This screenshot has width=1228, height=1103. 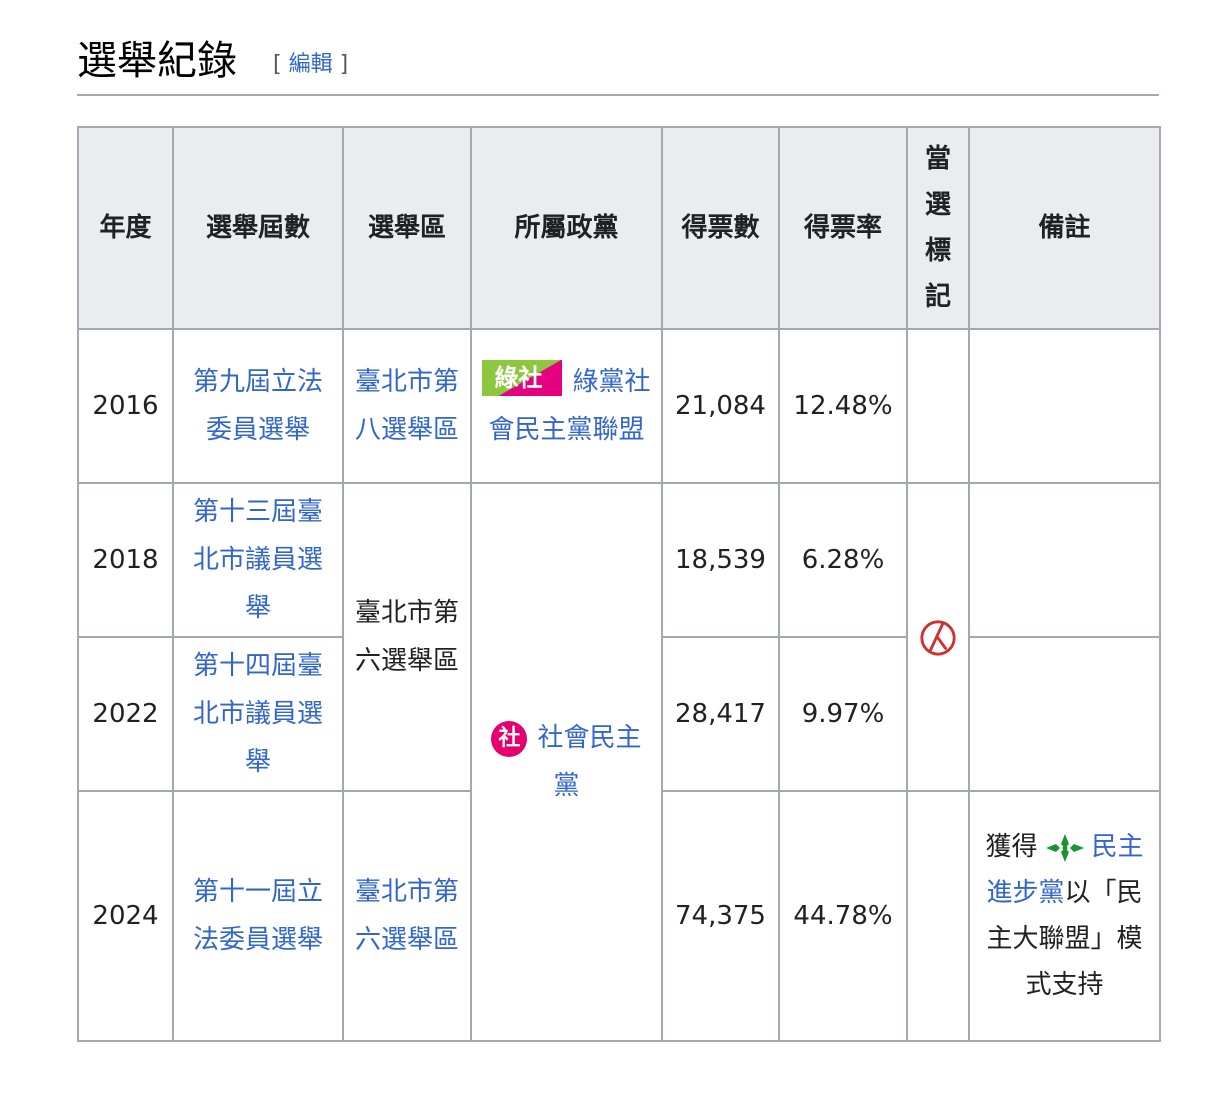 What do you see at coordinates (566, 406) in the screenshot?
I see `party-cell: 綠社 綠黨社會民主黨聯盟` at bounding box center [566, 406].